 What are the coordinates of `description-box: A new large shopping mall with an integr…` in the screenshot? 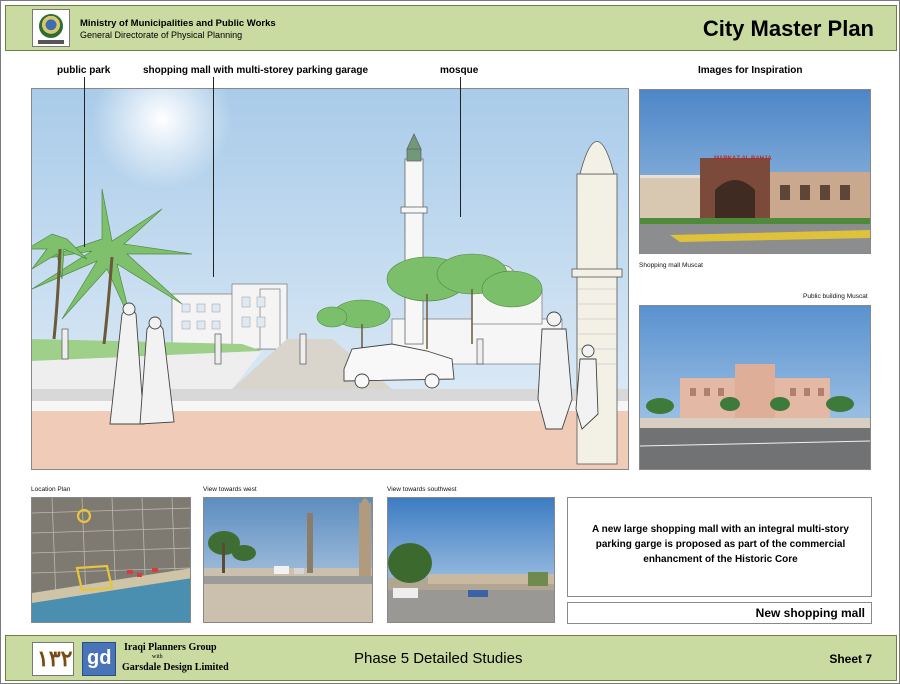 It's located at (719, 547).